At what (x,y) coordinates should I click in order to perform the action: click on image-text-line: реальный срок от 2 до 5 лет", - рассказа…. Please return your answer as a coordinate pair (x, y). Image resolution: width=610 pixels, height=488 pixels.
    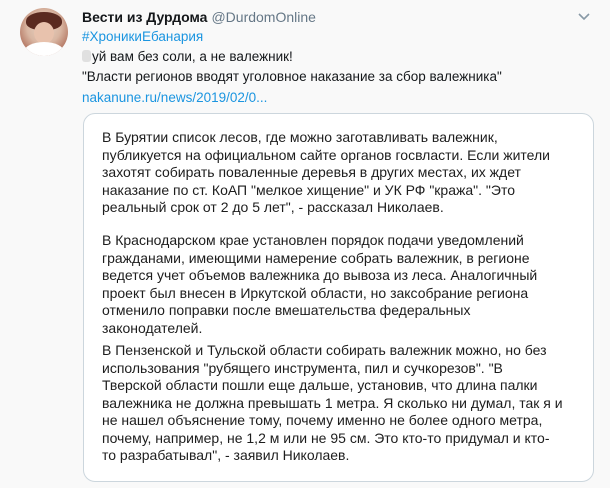
    Looking at the image, I should click on (273, 207).